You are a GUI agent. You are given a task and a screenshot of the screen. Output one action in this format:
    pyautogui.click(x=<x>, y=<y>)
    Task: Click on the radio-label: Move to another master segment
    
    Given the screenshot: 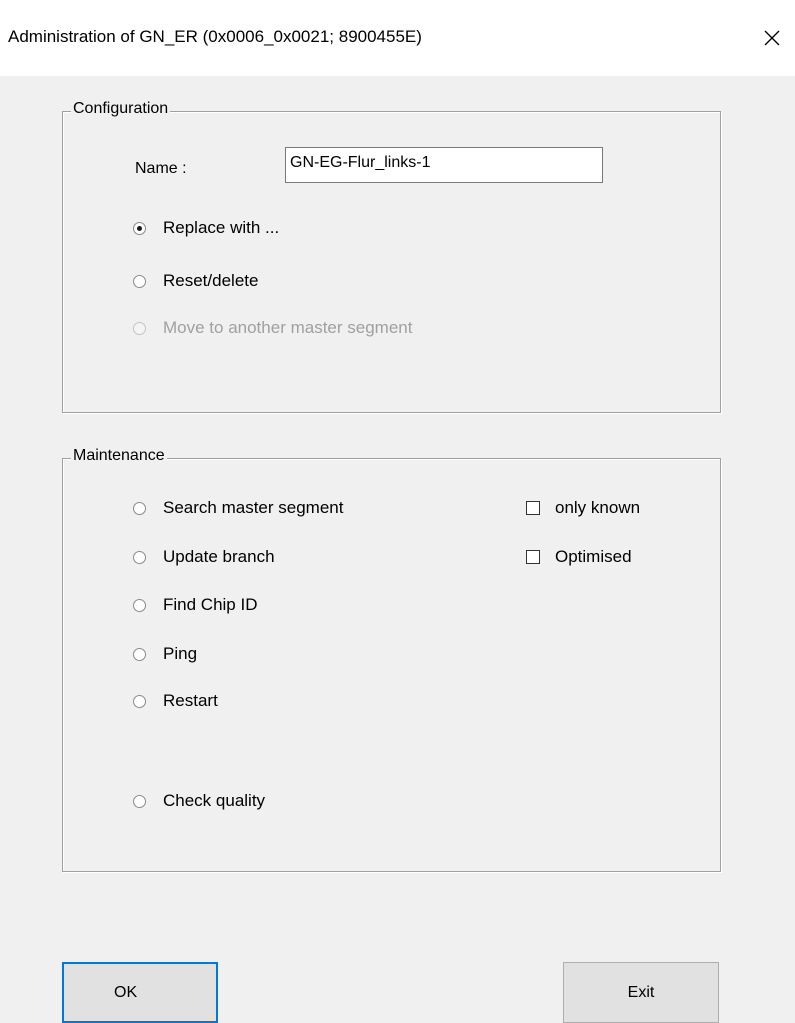 What is the action you would take?
    pyautogui.click(x=288, y=327)
    